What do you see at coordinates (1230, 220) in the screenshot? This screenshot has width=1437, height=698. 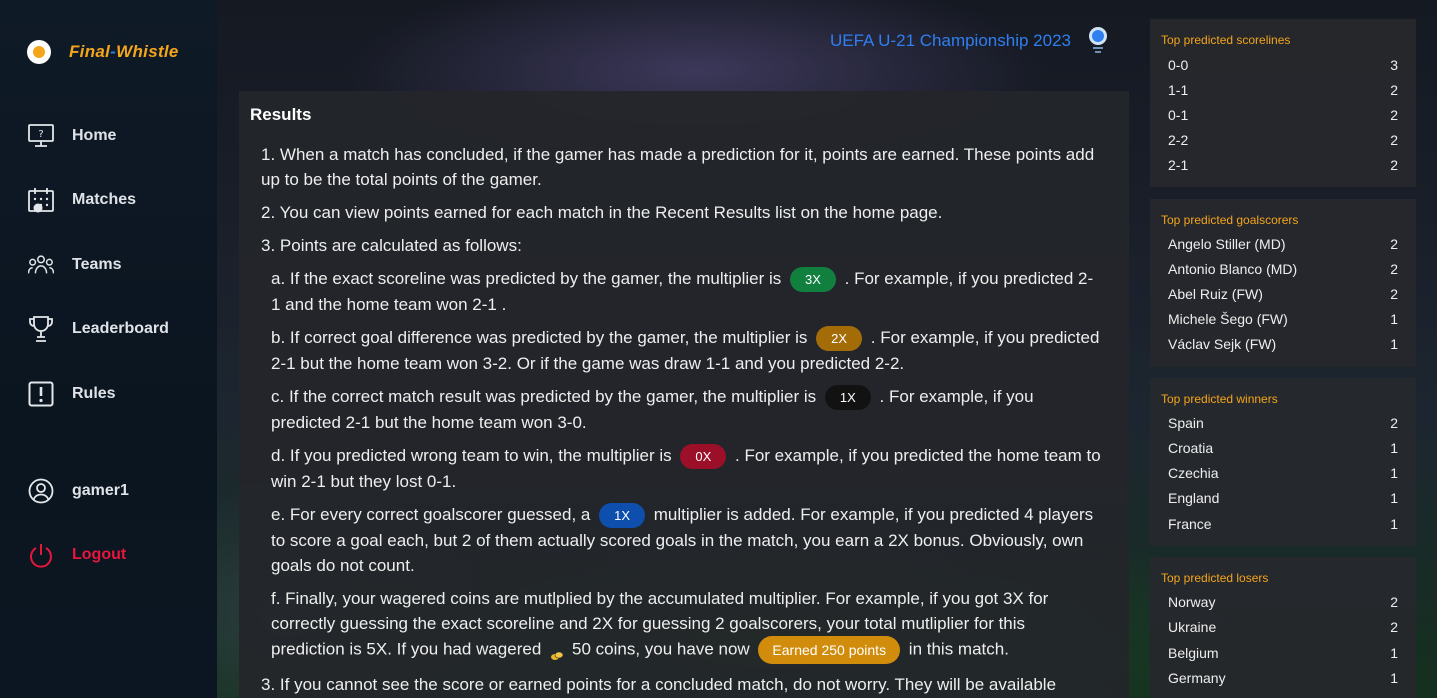 I see `panel-title: Top predicted goalscorers` at bounding box center [1230, 220].